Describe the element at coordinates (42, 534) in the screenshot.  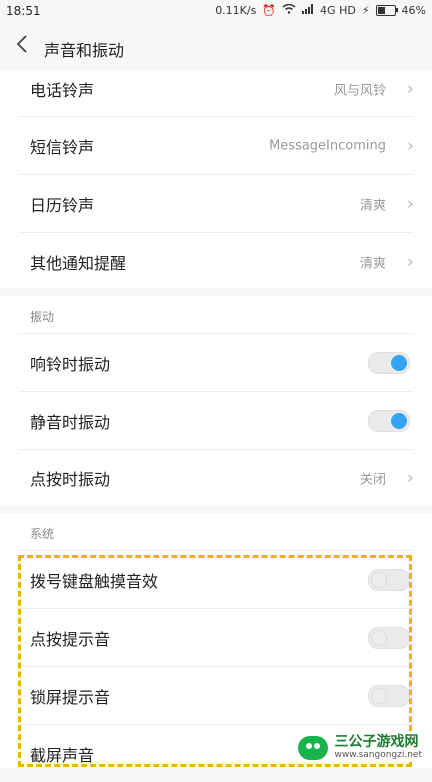
I see `section-header: 系统` at that location.